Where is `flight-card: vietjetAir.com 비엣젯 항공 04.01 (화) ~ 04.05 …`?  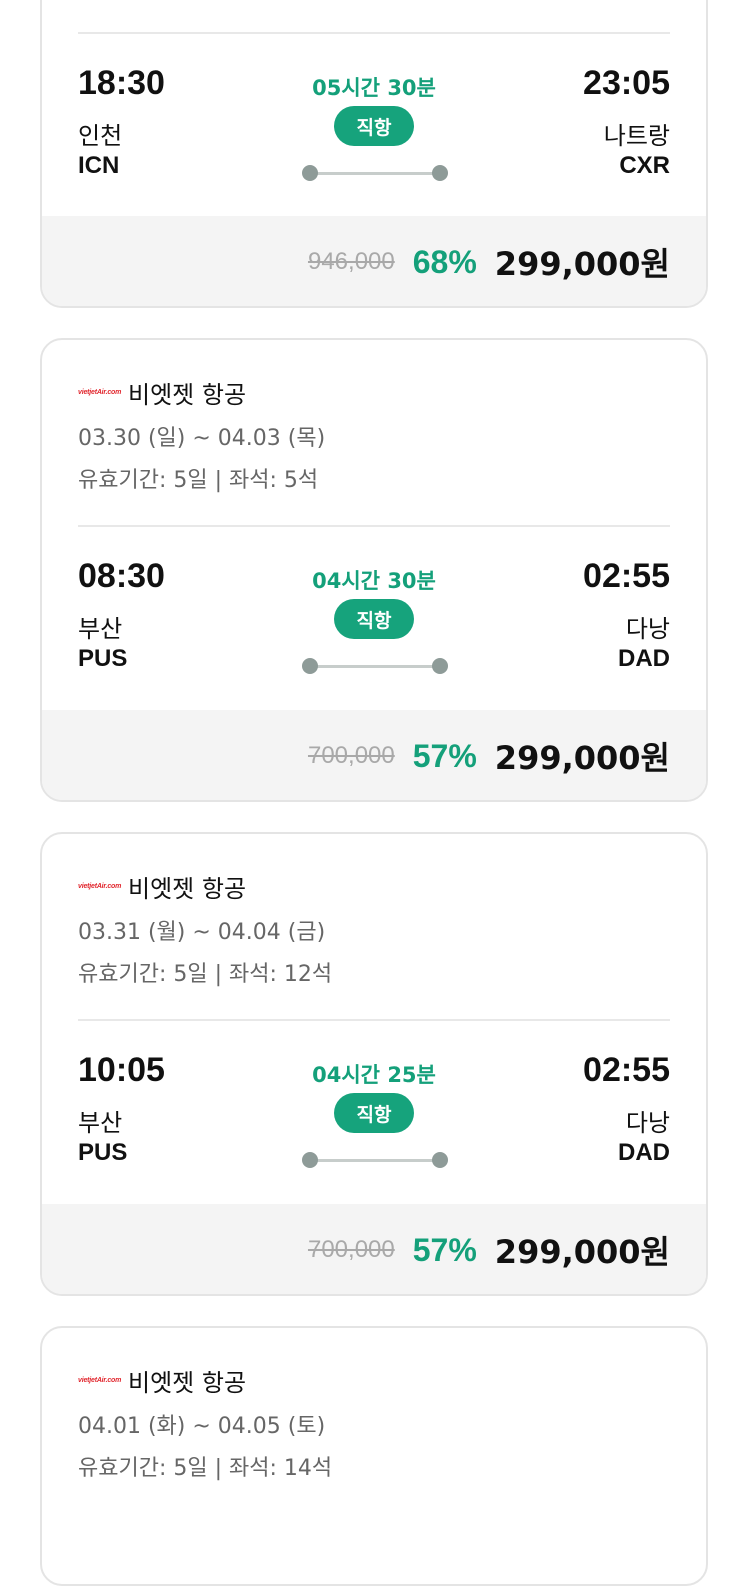
flight-card: vietjetAir.com 비엣젯 항공 04.01 (화) ~ 04.05 … is located at coordinates (374, 1456).